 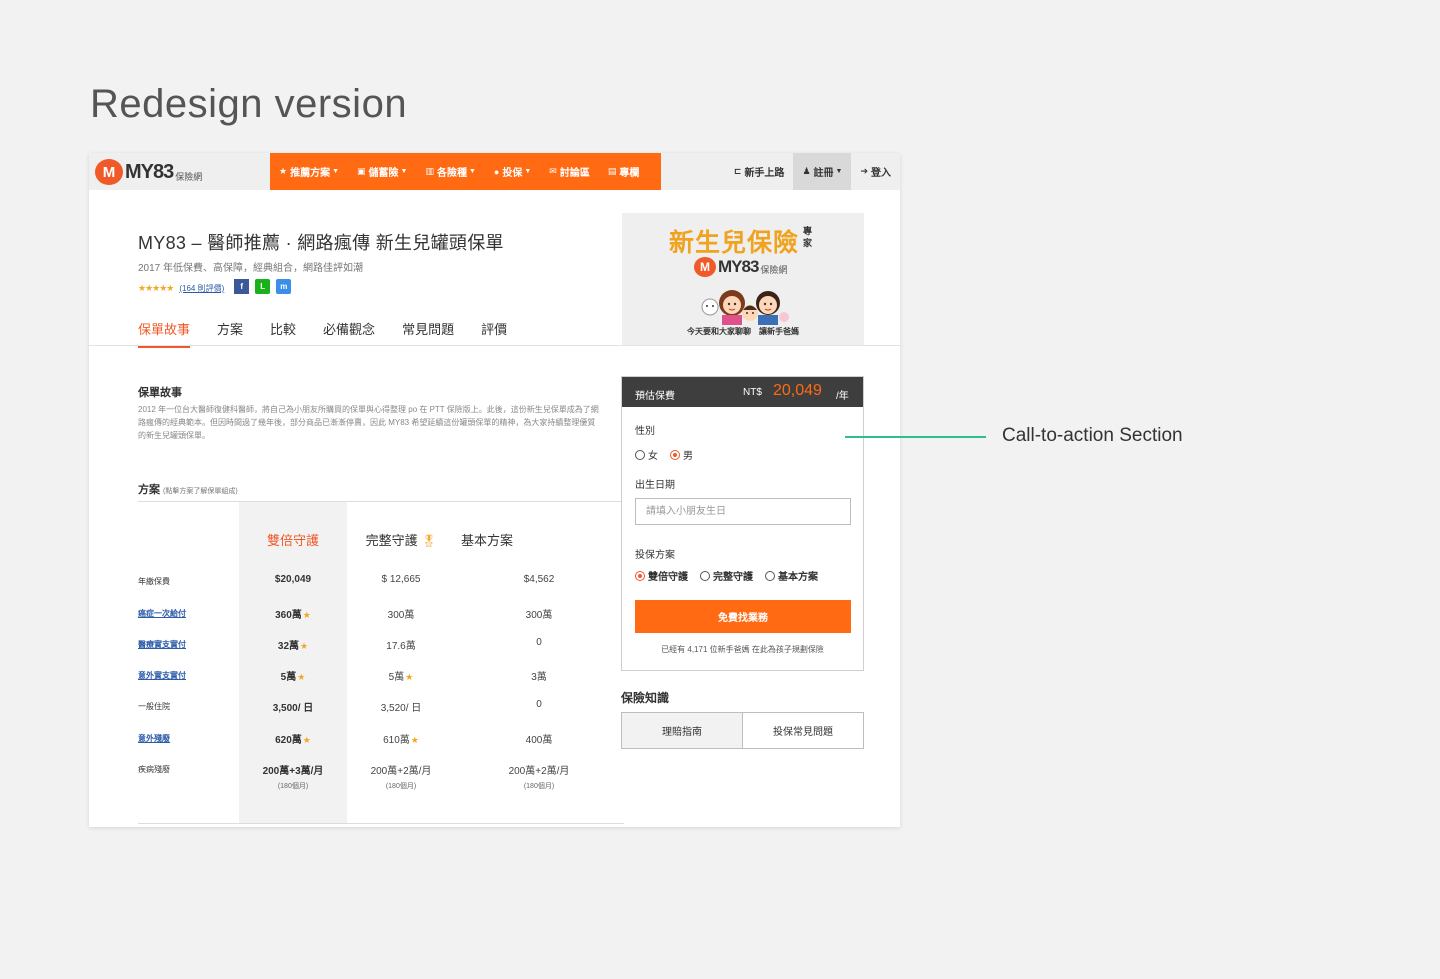 What do you see at coordinates (496, 171) in the screenshot?
I see `info-icon: ●` at bounding box center [496, 171].